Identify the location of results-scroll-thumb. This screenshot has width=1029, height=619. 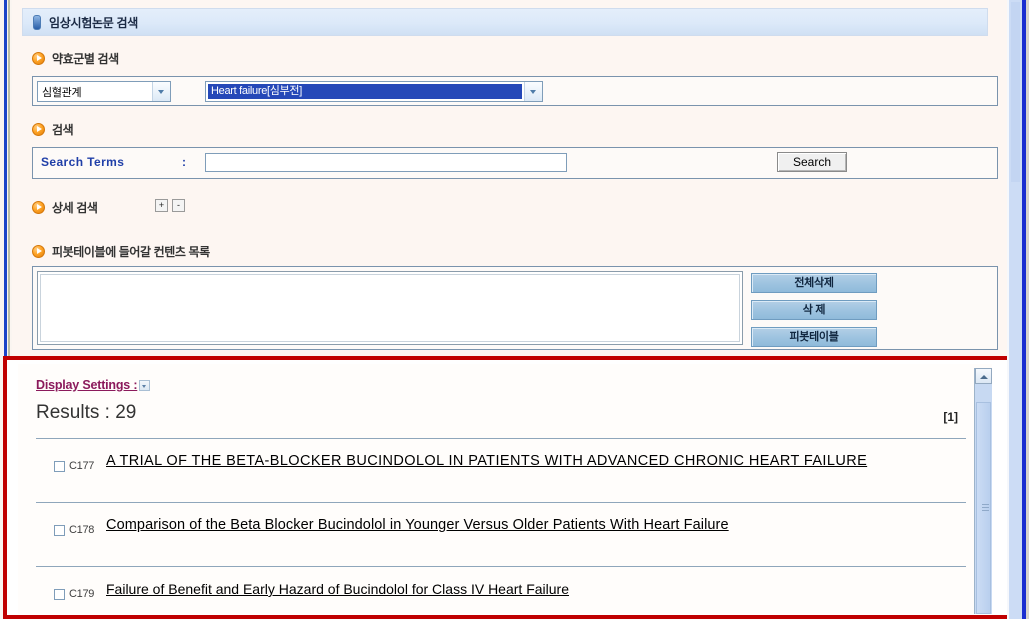
(983, 508).